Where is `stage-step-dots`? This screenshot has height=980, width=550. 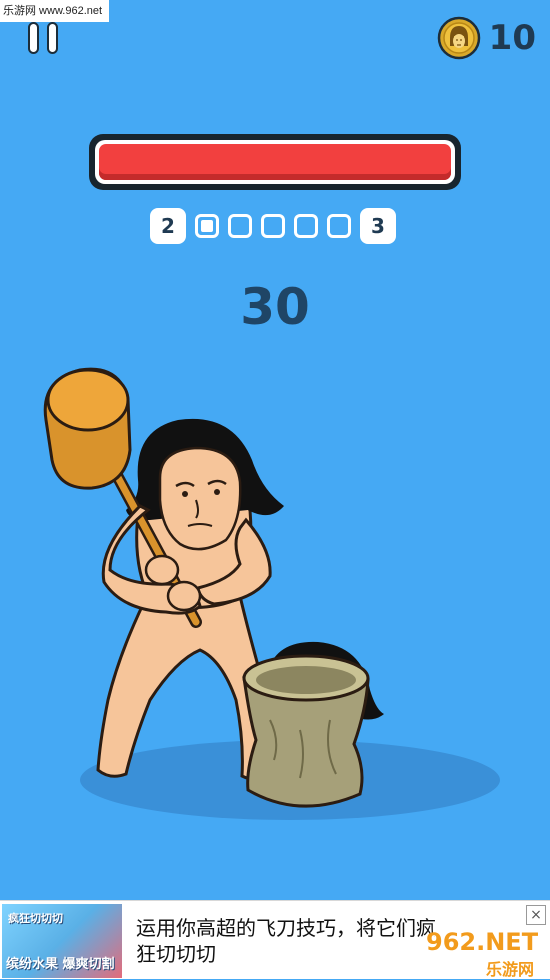 stage-step-dots is located at coordinates (268, 226).